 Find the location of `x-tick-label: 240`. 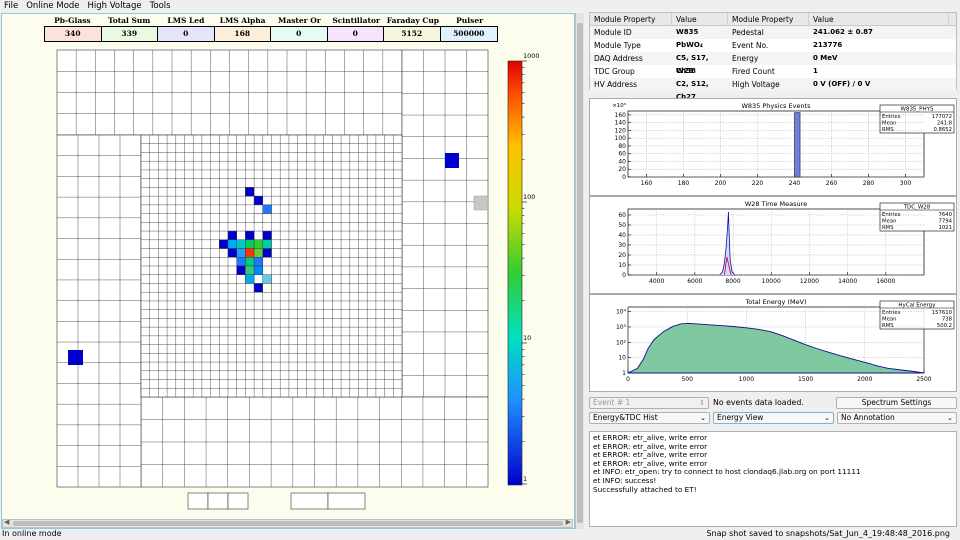

x-tick-label: 240 is located at coordinates (795, 183).